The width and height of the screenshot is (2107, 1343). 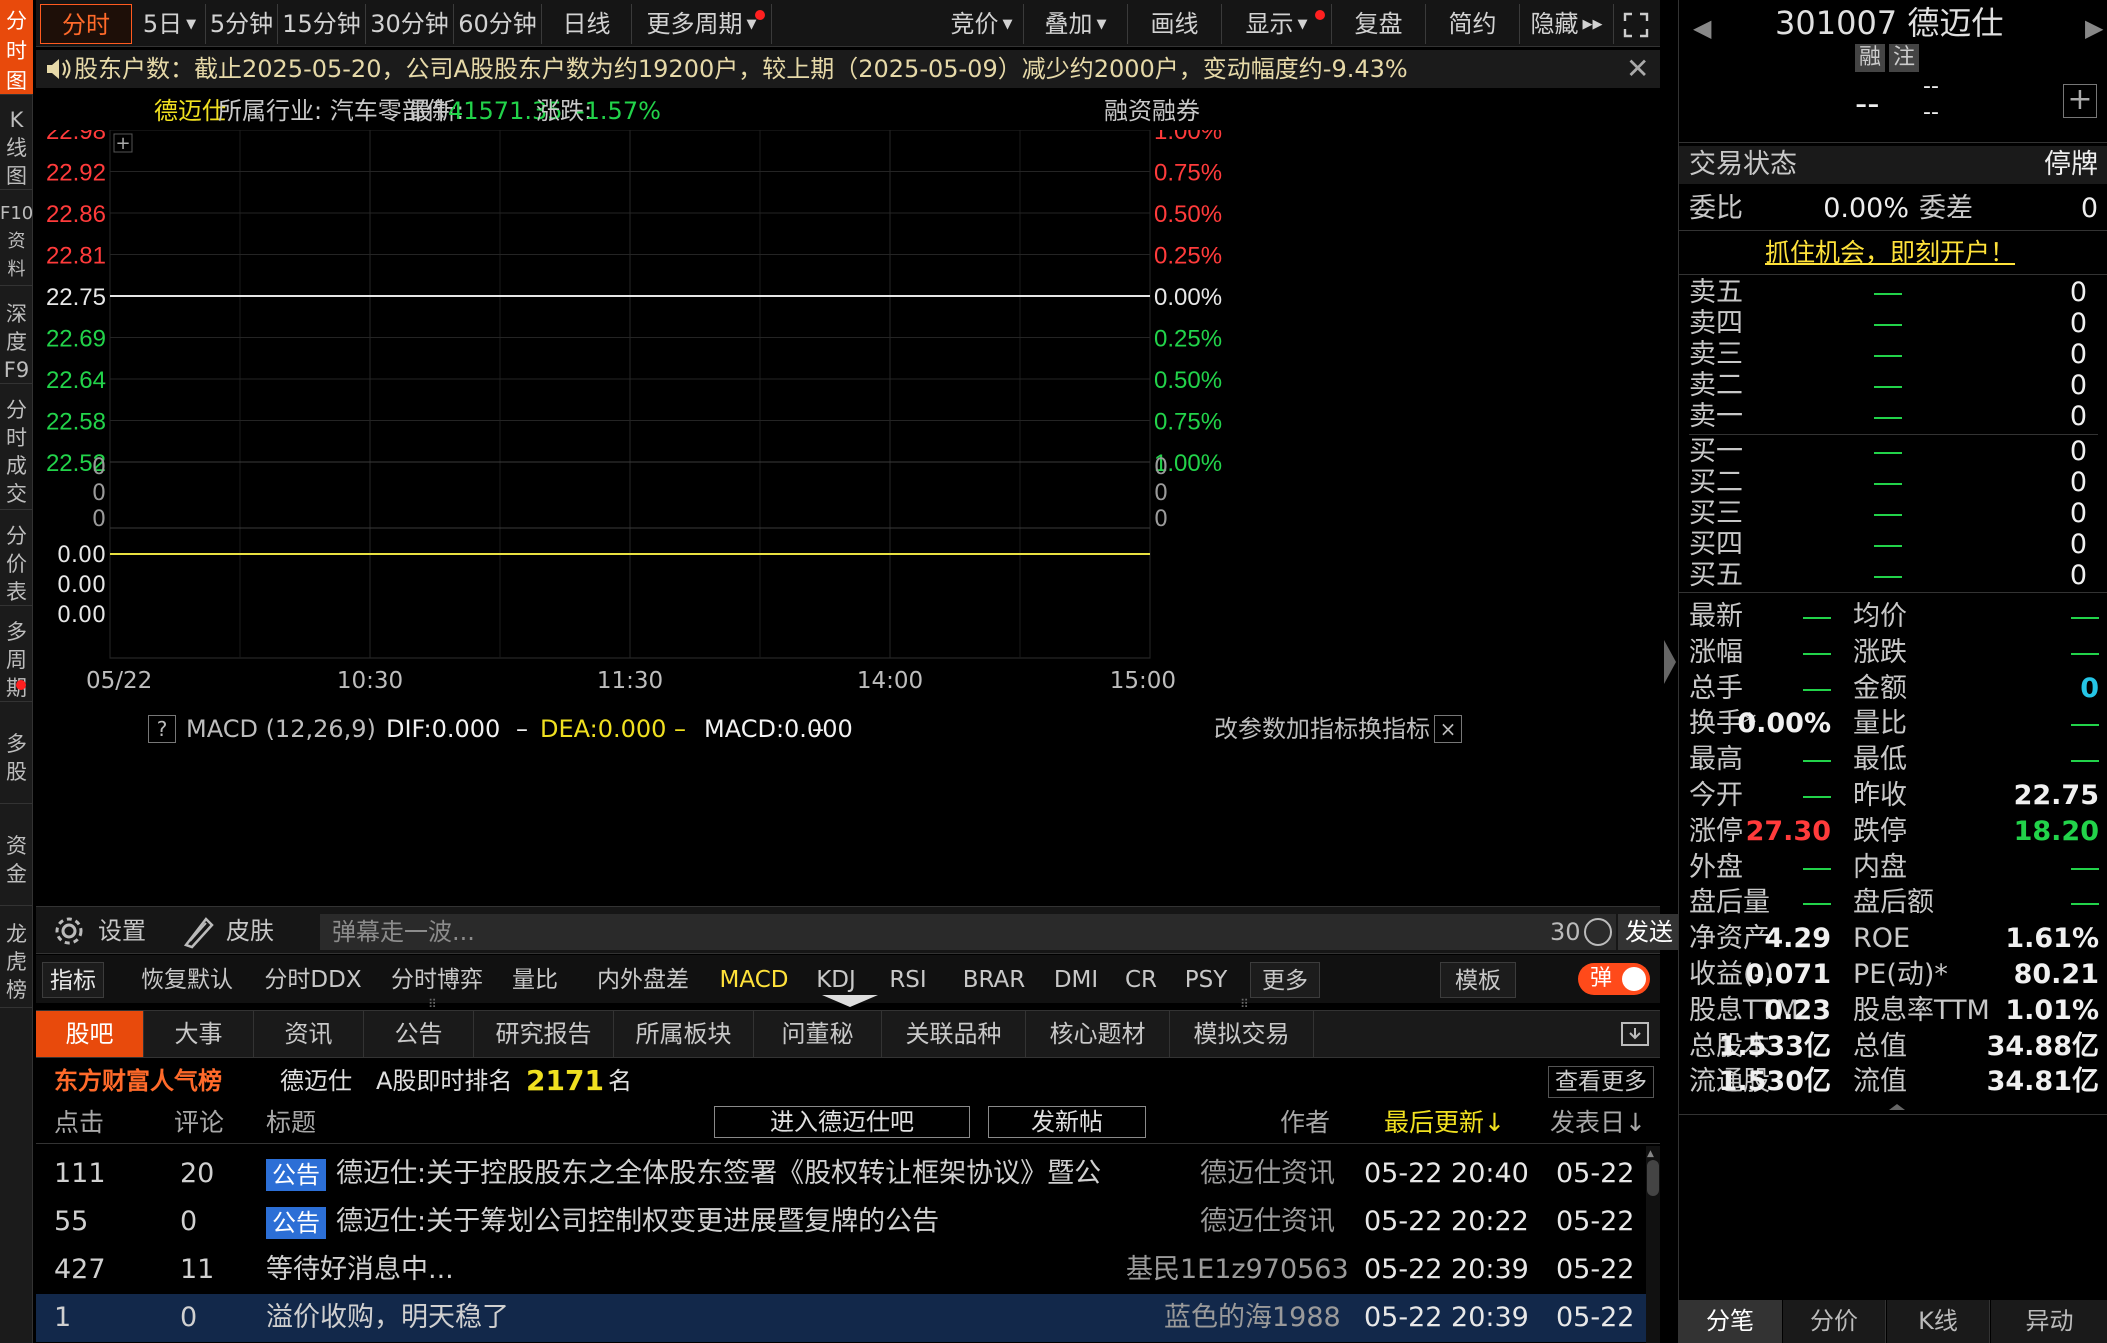 What do you see at coordinates (1897, 1107) in the screenshot?
I see `collapse-stats-icon` at bounding box center [1897, 1107].